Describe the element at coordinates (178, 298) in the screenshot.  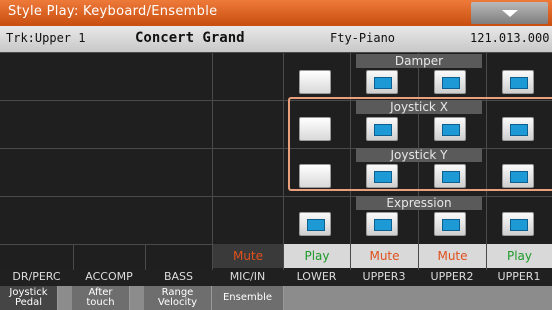
I see `tab-range-velocity: Range Velocity` at that location.